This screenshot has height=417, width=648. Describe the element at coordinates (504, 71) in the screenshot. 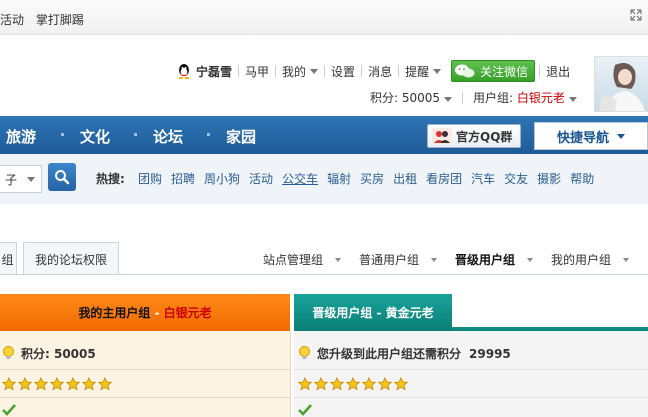

I see `follow-wechat-label: 关注微信` at that location.